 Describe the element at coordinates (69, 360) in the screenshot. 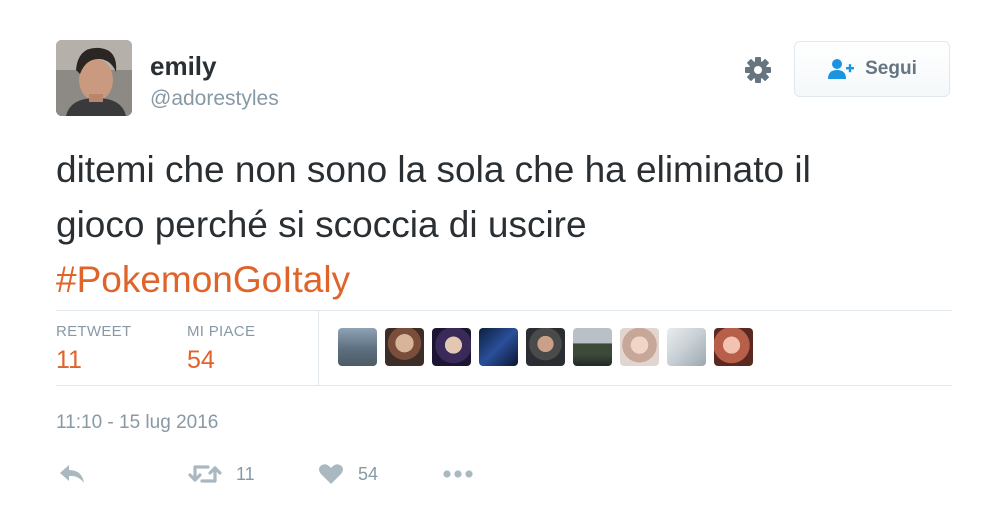

I see `retweet-count: 11` at that location.